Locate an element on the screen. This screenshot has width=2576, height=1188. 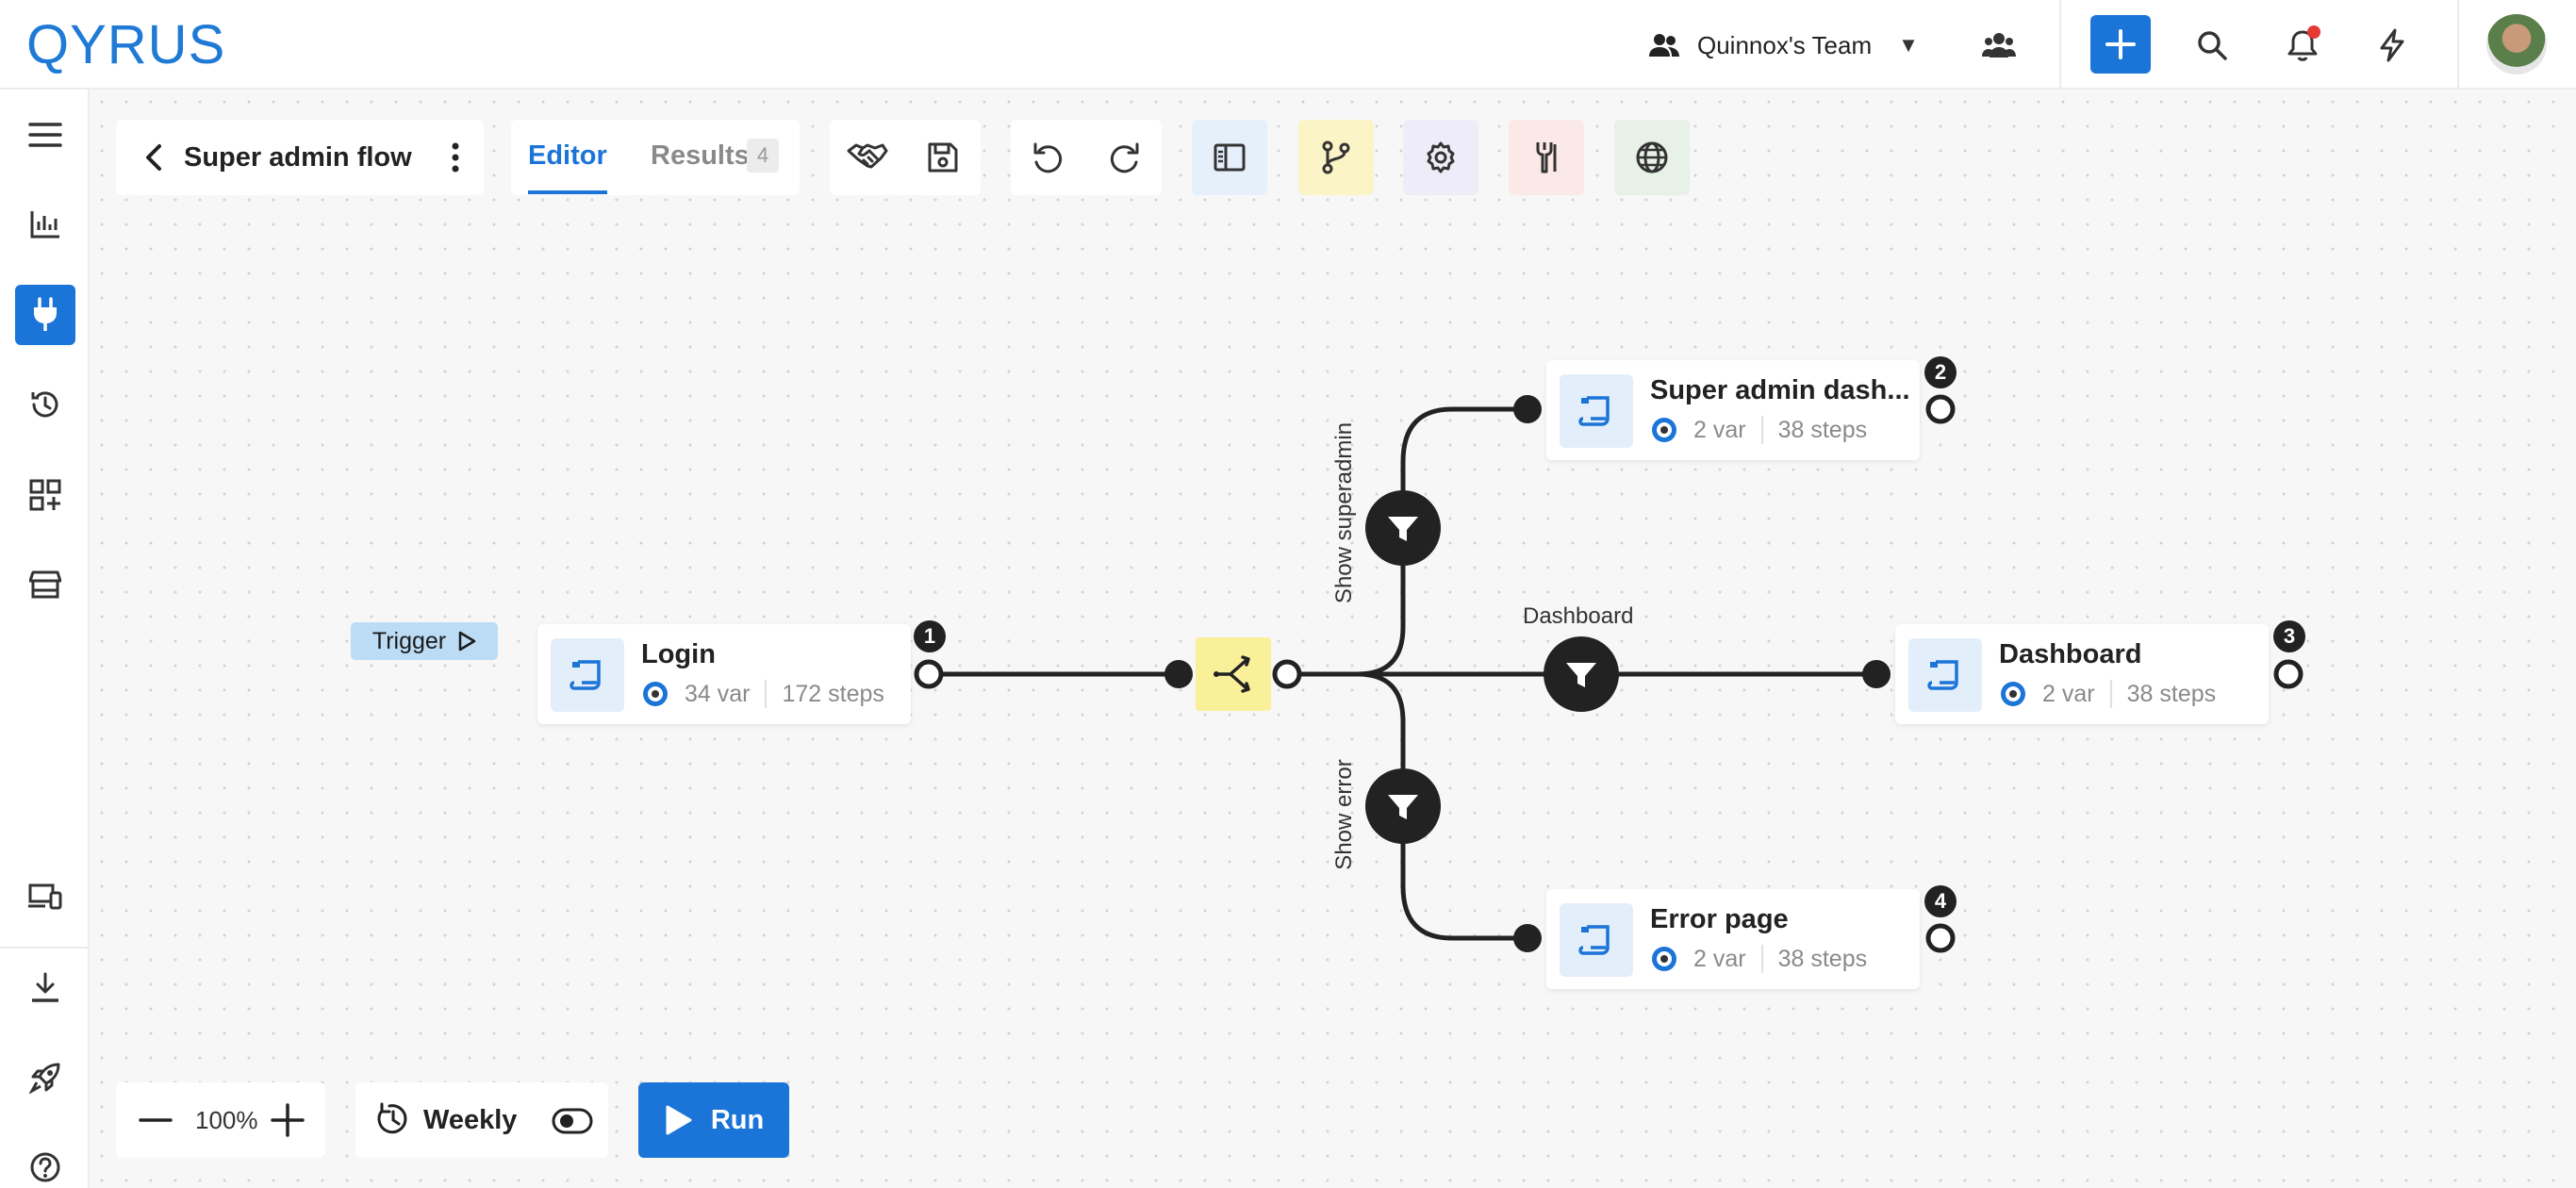
node-title: Error page is located at coordinates (1719, 919).